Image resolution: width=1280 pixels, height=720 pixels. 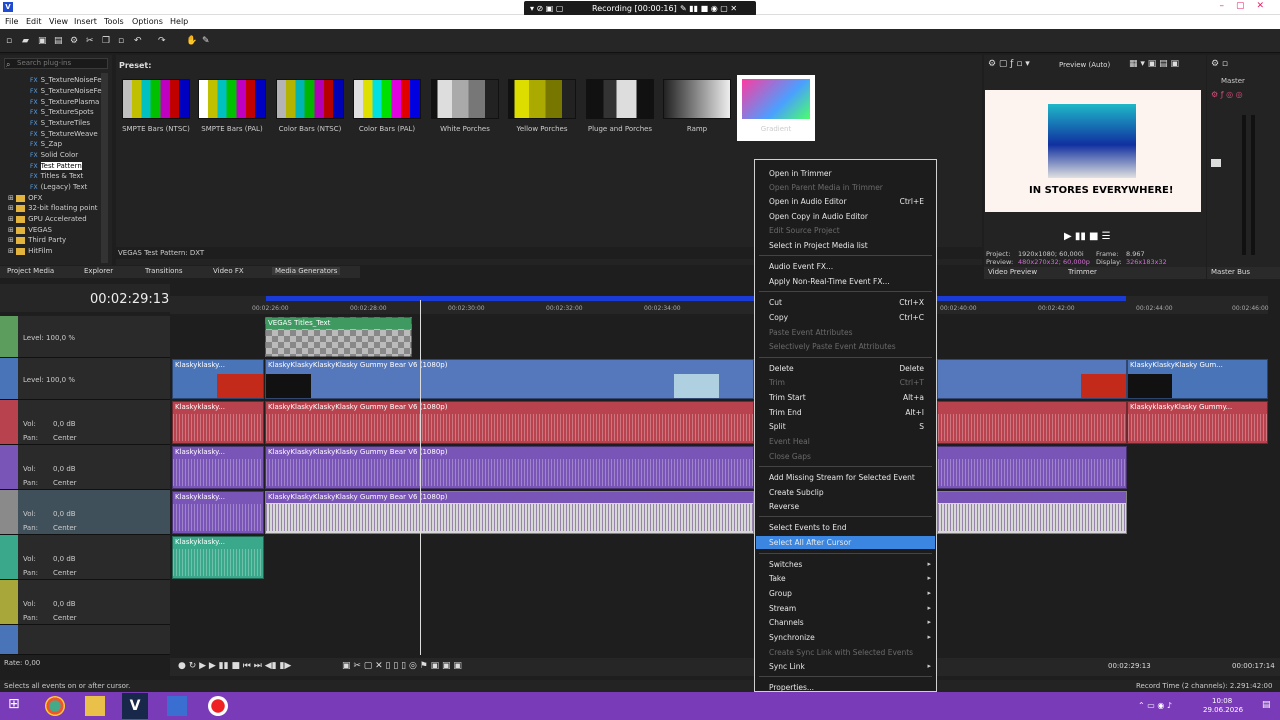 I want to click on file-explorer-icon, so click(x=95, y=706).